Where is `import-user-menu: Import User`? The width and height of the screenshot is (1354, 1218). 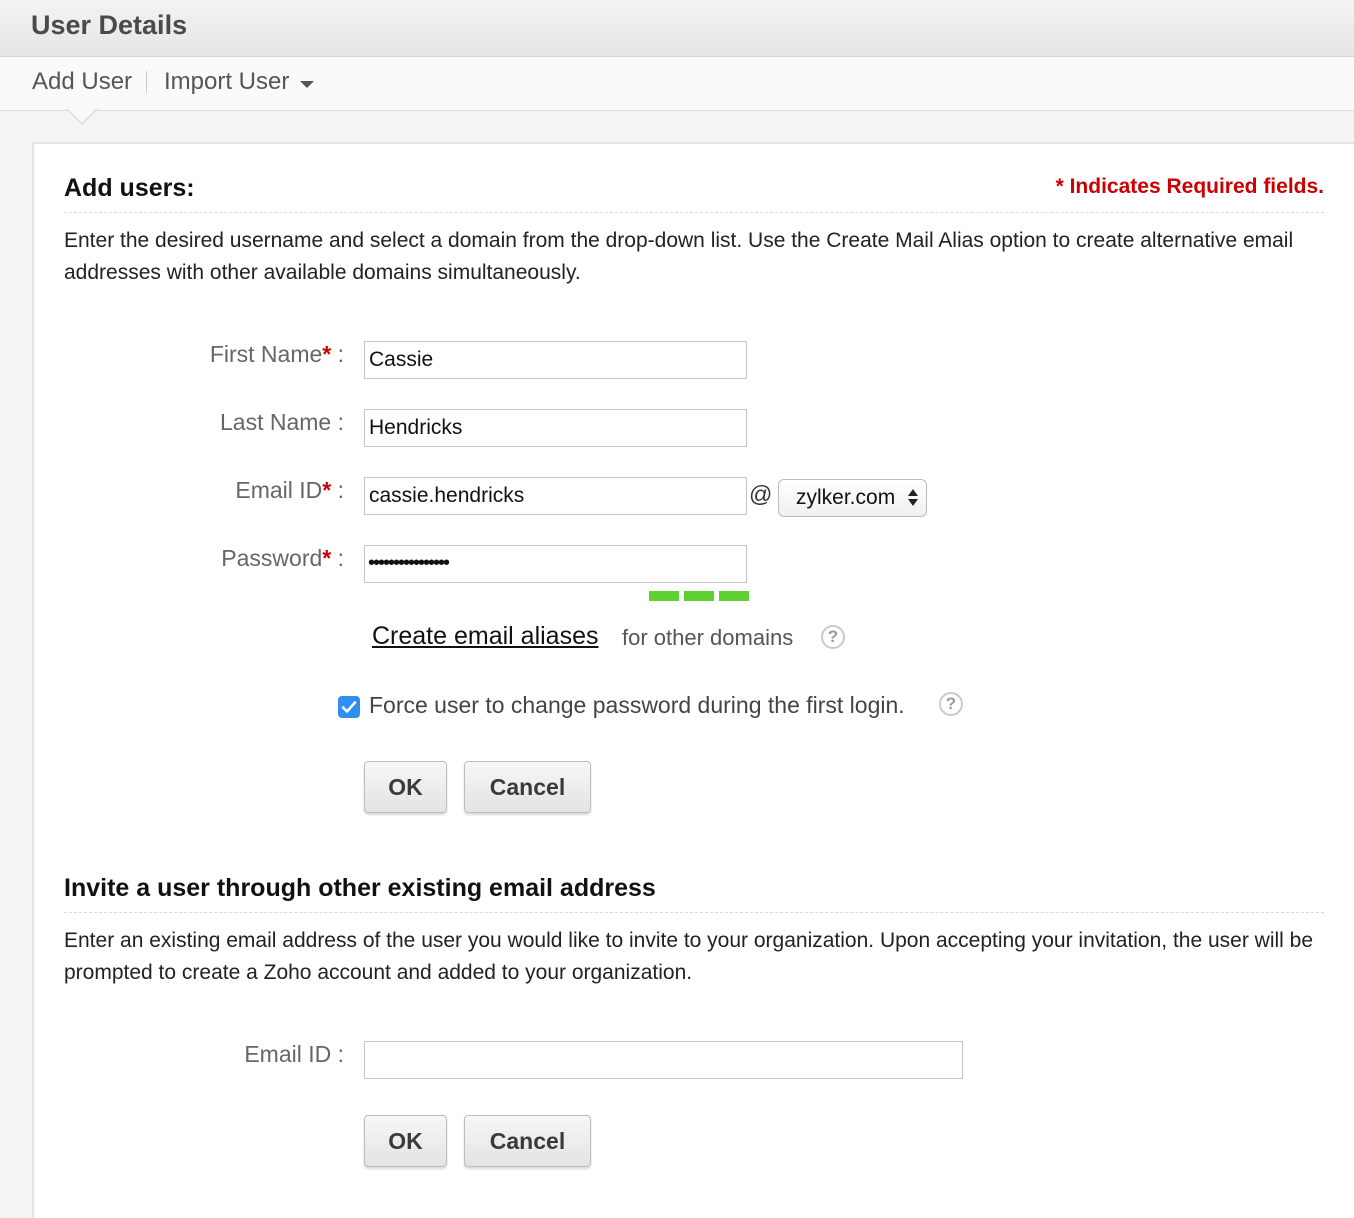 import-user-menu: Import User is located at coordinates (226, 82).